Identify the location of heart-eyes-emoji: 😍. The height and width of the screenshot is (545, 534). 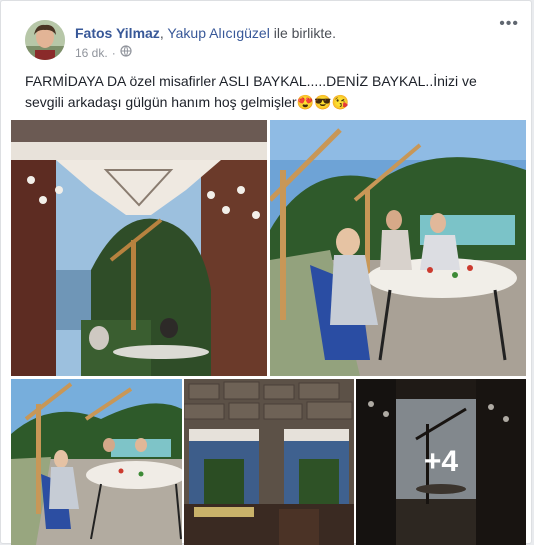
(305, 102).